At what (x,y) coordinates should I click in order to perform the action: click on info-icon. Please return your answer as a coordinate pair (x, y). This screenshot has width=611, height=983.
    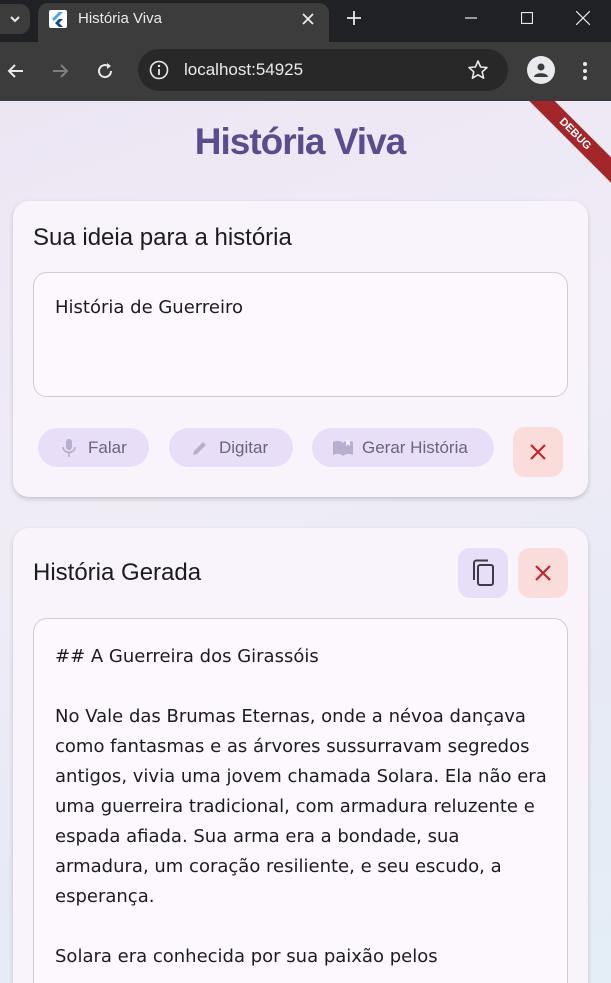
    Looking at the image, I should click on (159, 70).